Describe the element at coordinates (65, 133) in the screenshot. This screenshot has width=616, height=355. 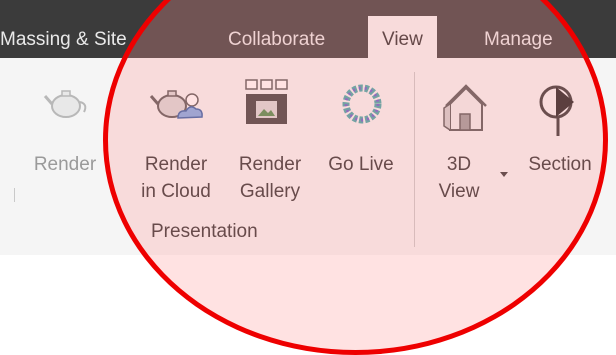
I see `render-button: Render` at that location.